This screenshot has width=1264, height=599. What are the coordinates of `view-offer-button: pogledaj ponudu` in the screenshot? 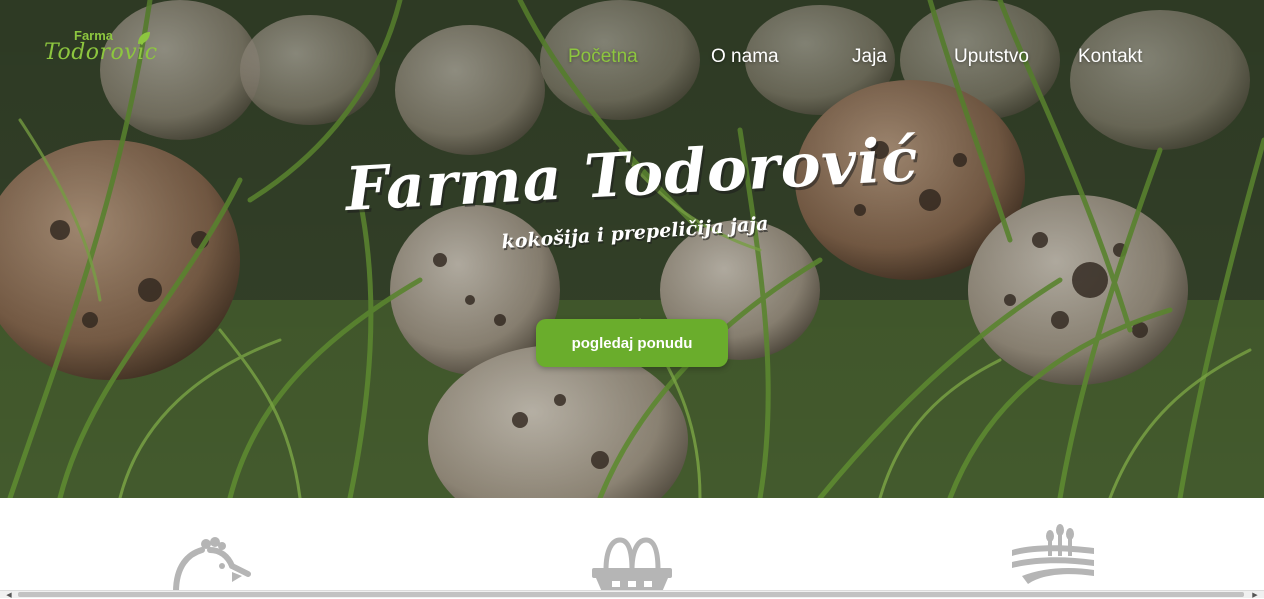 It's located at (632, 343).